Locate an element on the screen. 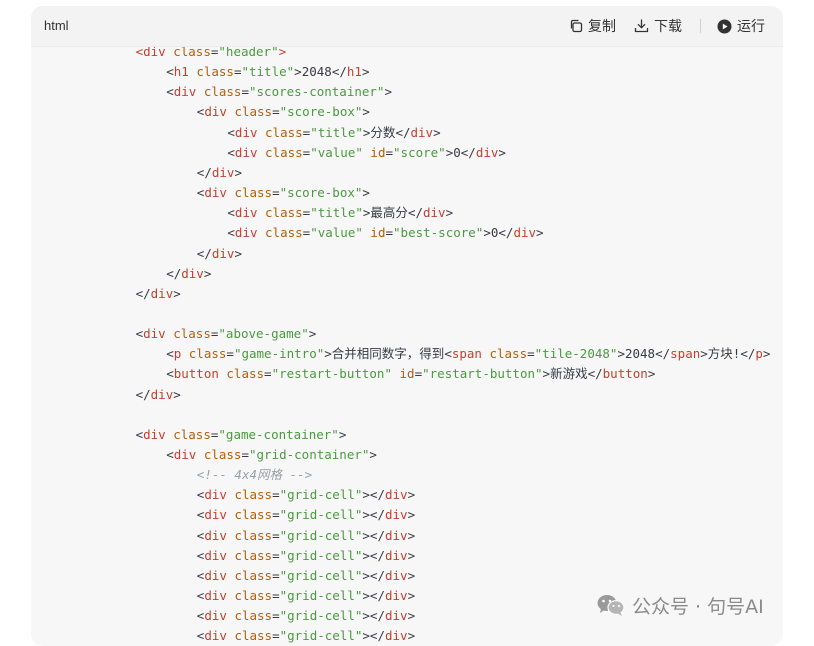  code-token: "above-game" is located at coordinates (263, 334).